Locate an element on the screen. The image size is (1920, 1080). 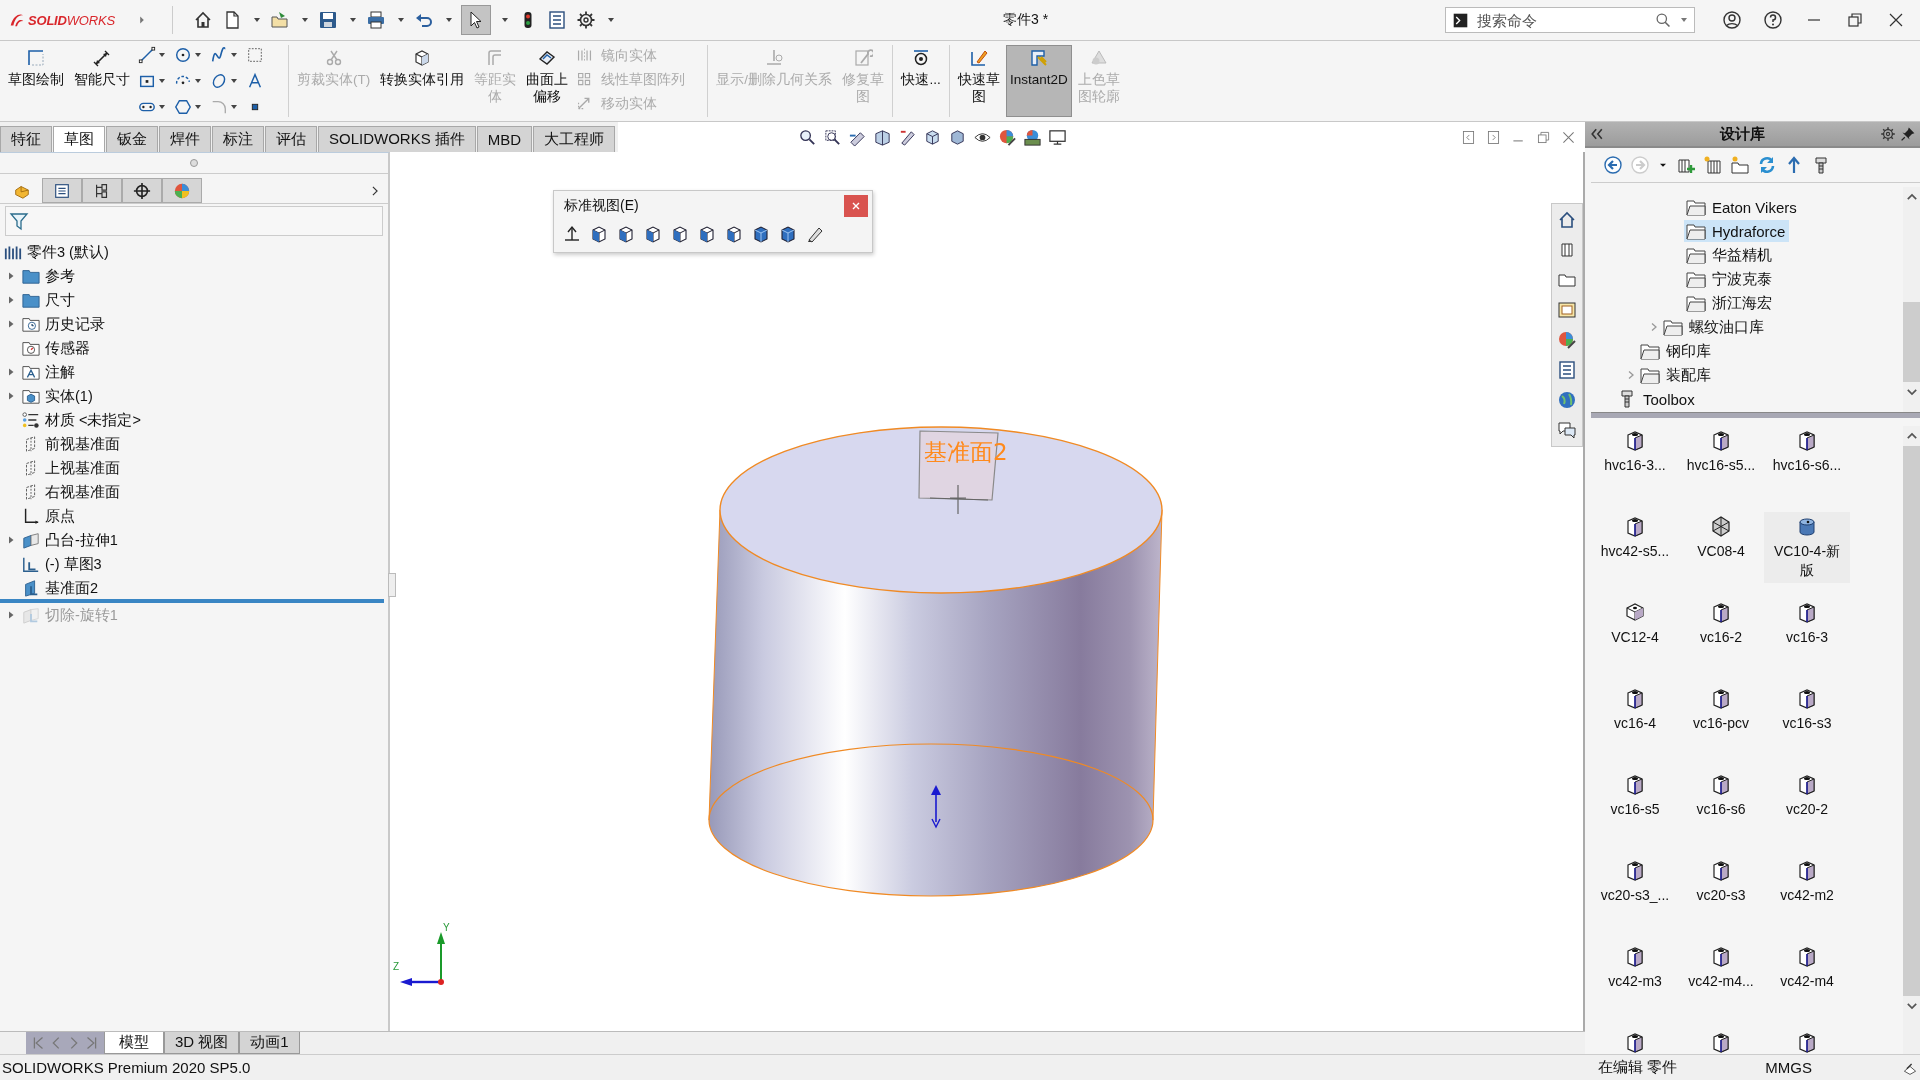
restore-icon is located at coordinates (1855, 20).